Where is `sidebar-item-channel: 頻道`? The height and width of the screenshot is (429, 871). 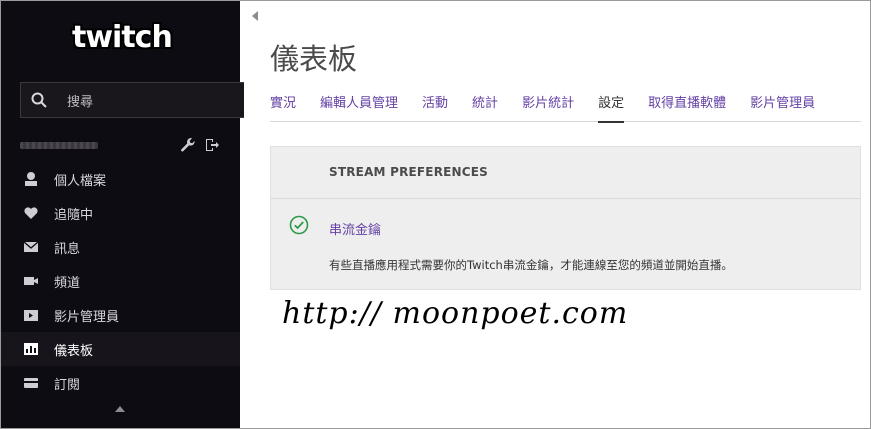
sidebar-item-channel: 頻道 is located at coordinates (120, 281).